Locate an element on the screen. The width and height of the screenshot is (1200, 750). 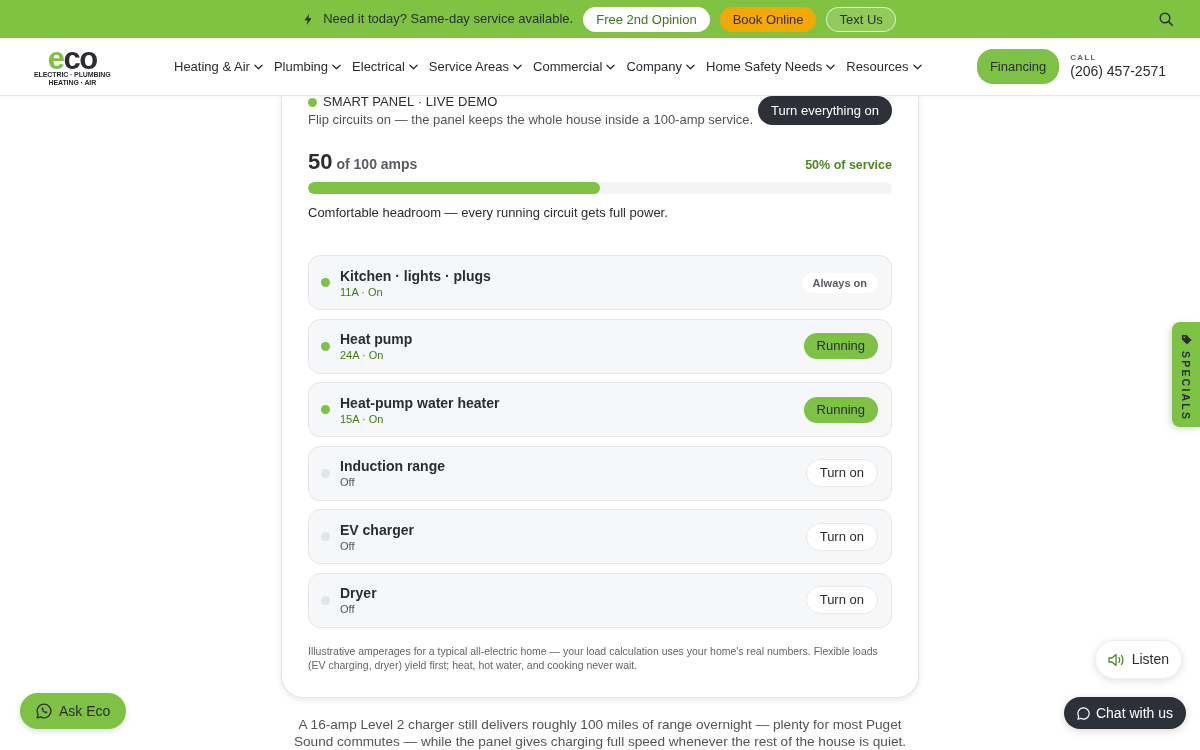
promo-button: Text Us is located at coordinates (861, 19).